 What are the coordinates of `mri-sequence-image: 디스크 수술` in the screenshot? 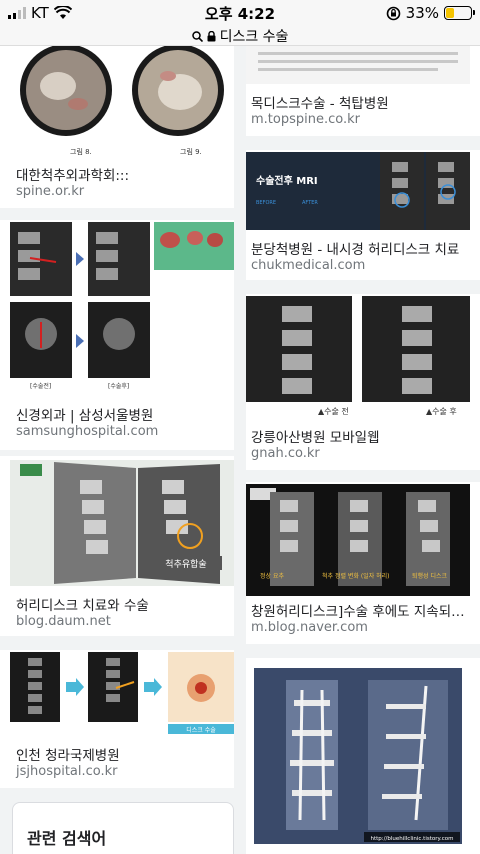 It's located at (122, 693).